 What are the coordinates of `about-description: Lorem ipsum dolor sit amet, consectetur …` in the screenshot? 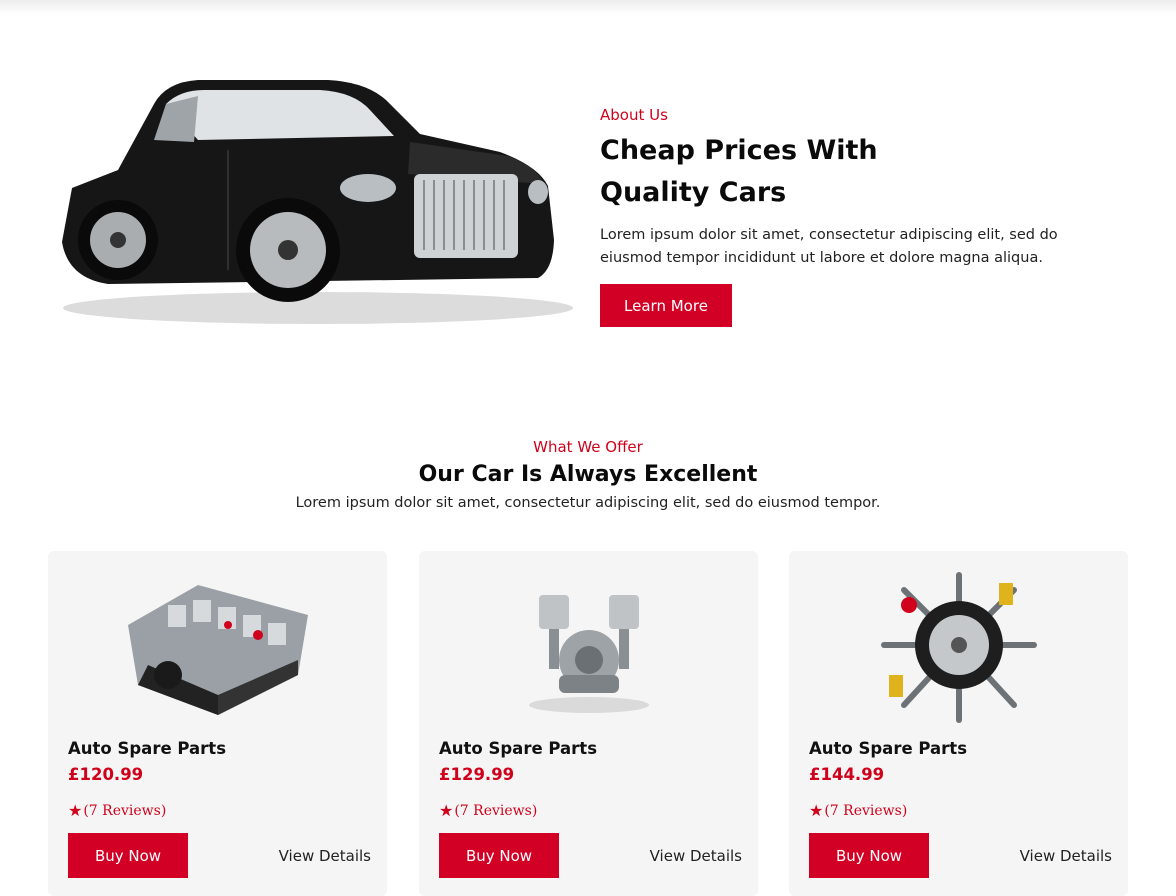 It's located at (829, 246).